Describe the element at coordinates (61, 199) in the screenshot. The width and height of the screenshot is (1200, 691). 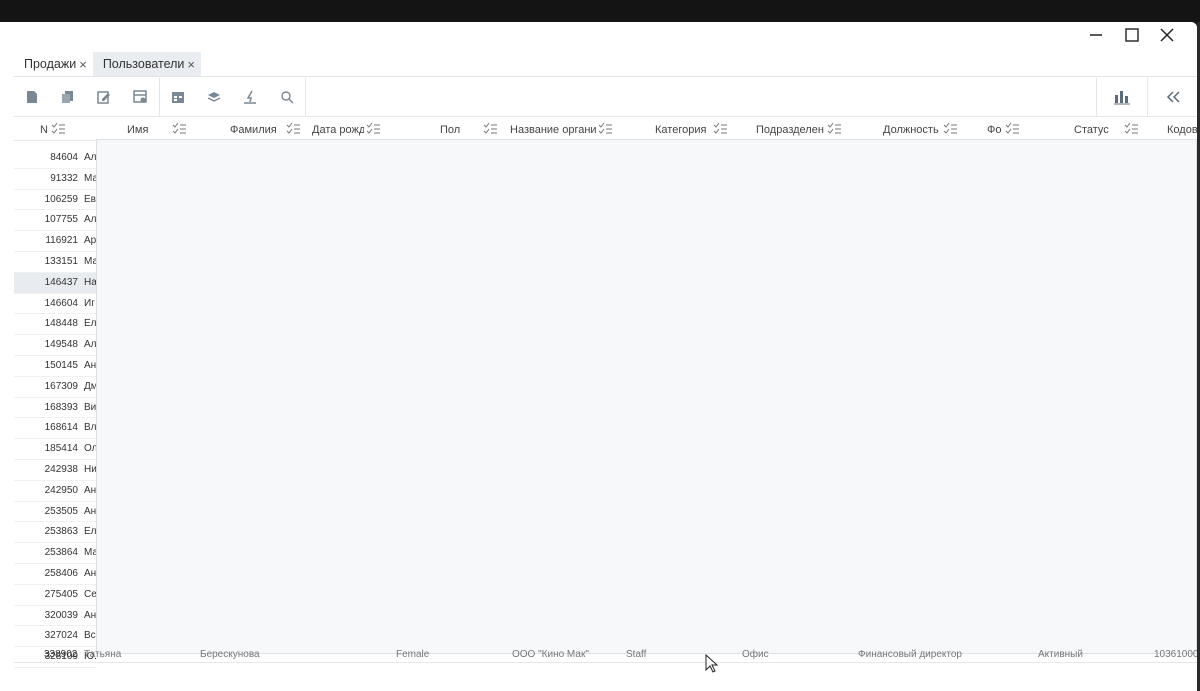
I see `cell-id: 106259` at that location.